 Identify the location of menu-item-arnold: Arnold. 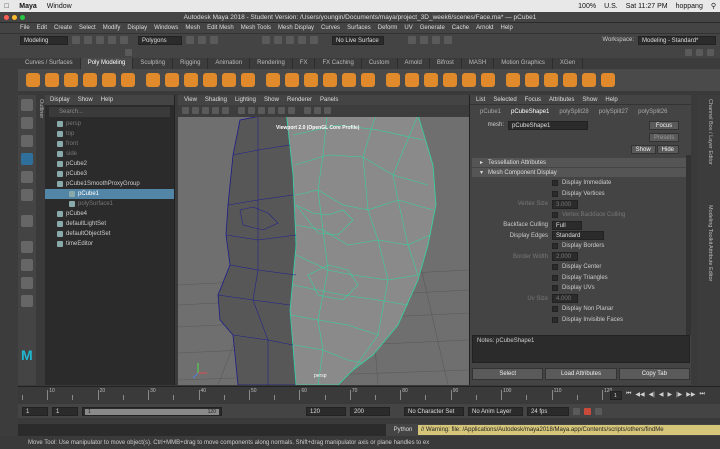
(484, 28).